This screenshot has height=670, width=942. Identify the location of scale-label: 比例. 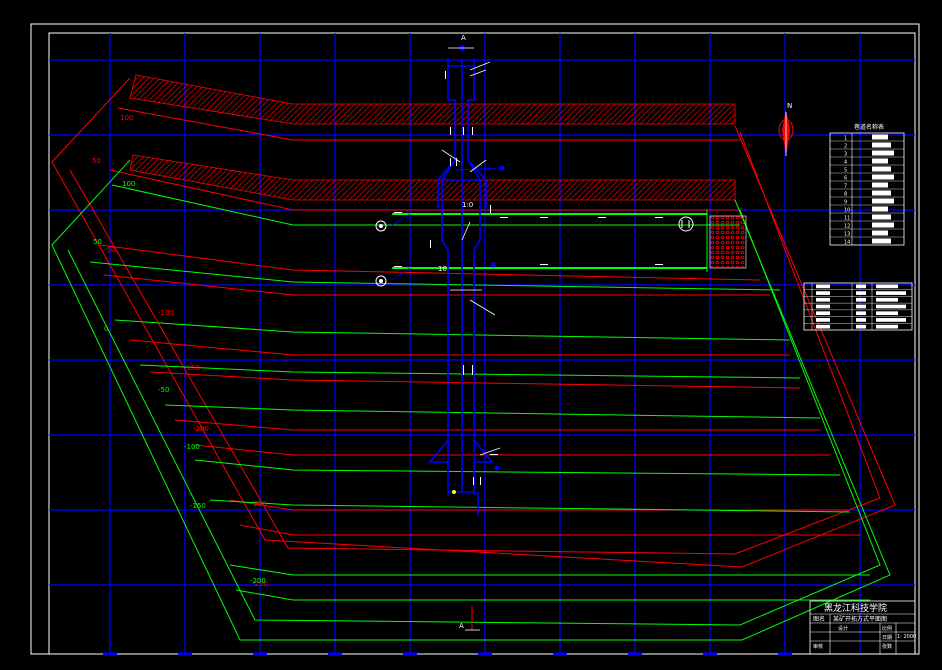
(887, 628).